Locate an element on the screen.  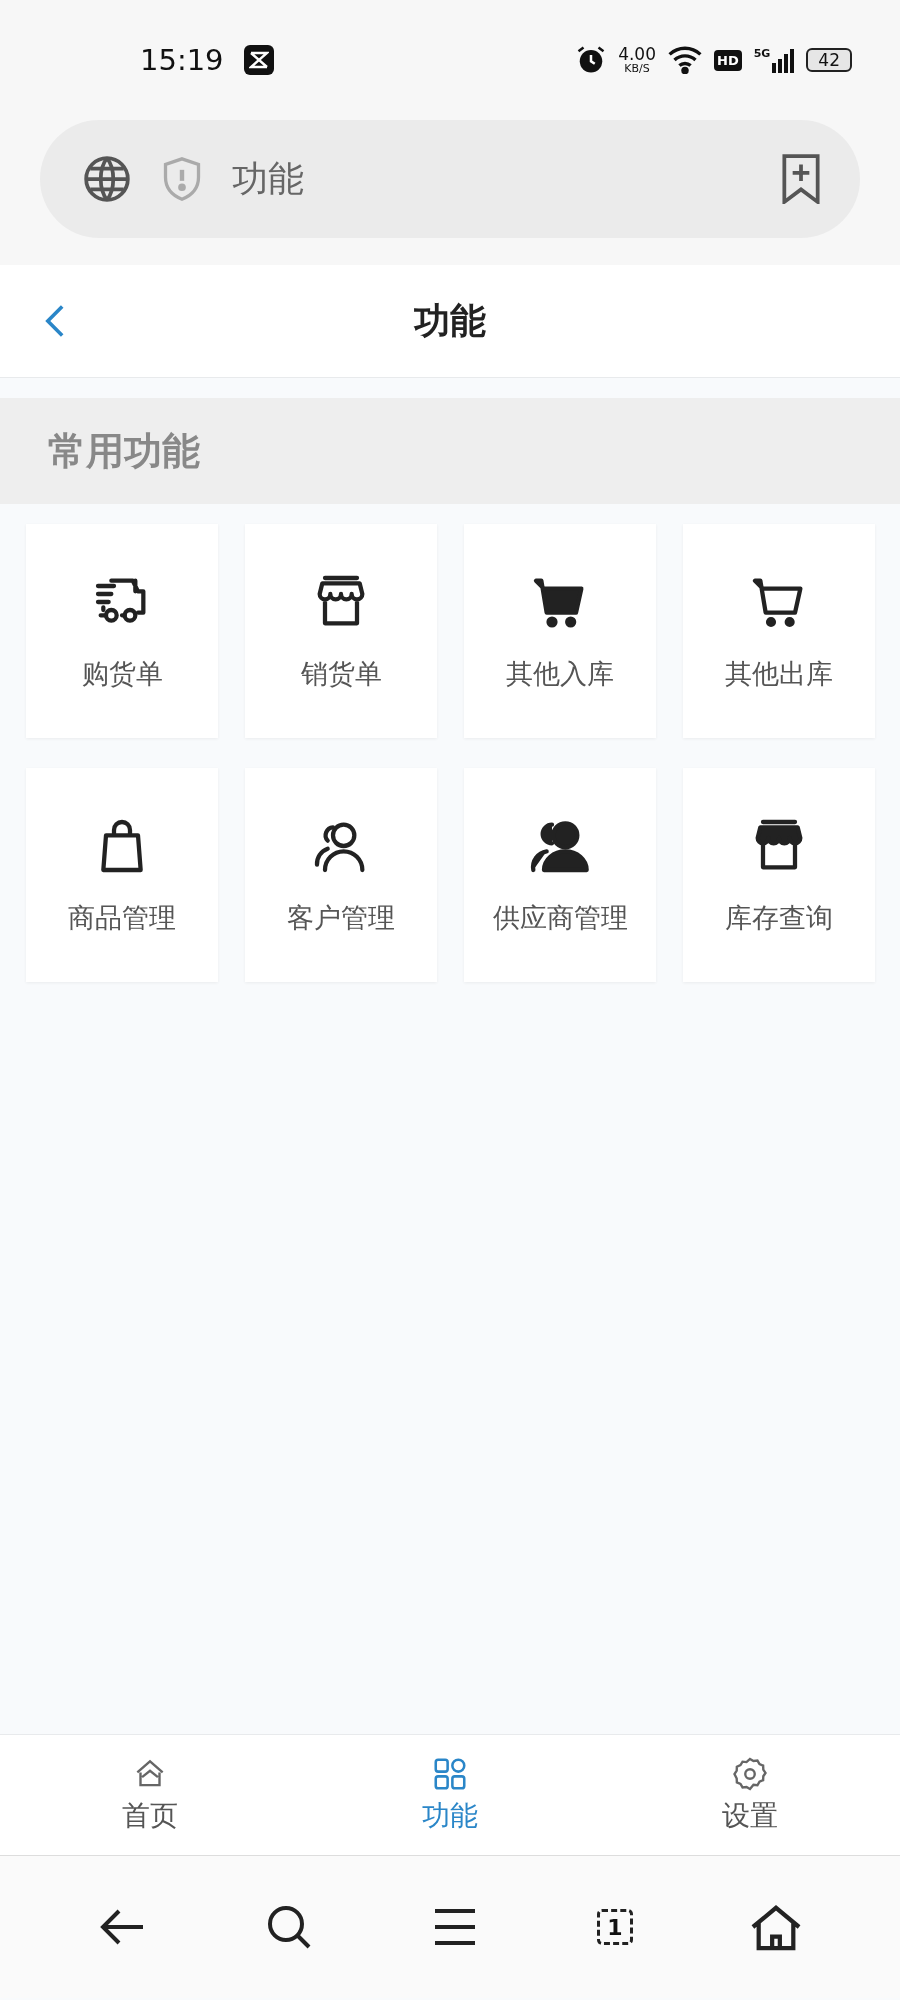
globe-icon is located at coordinates (107, 179).